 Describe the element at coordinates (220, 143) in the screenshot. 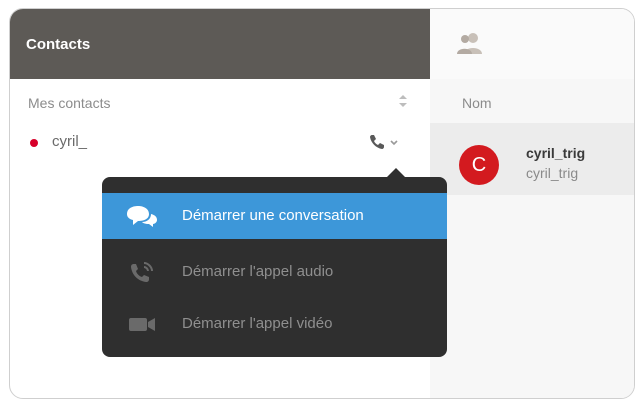

I see `contact-row: cyril_` at that location.